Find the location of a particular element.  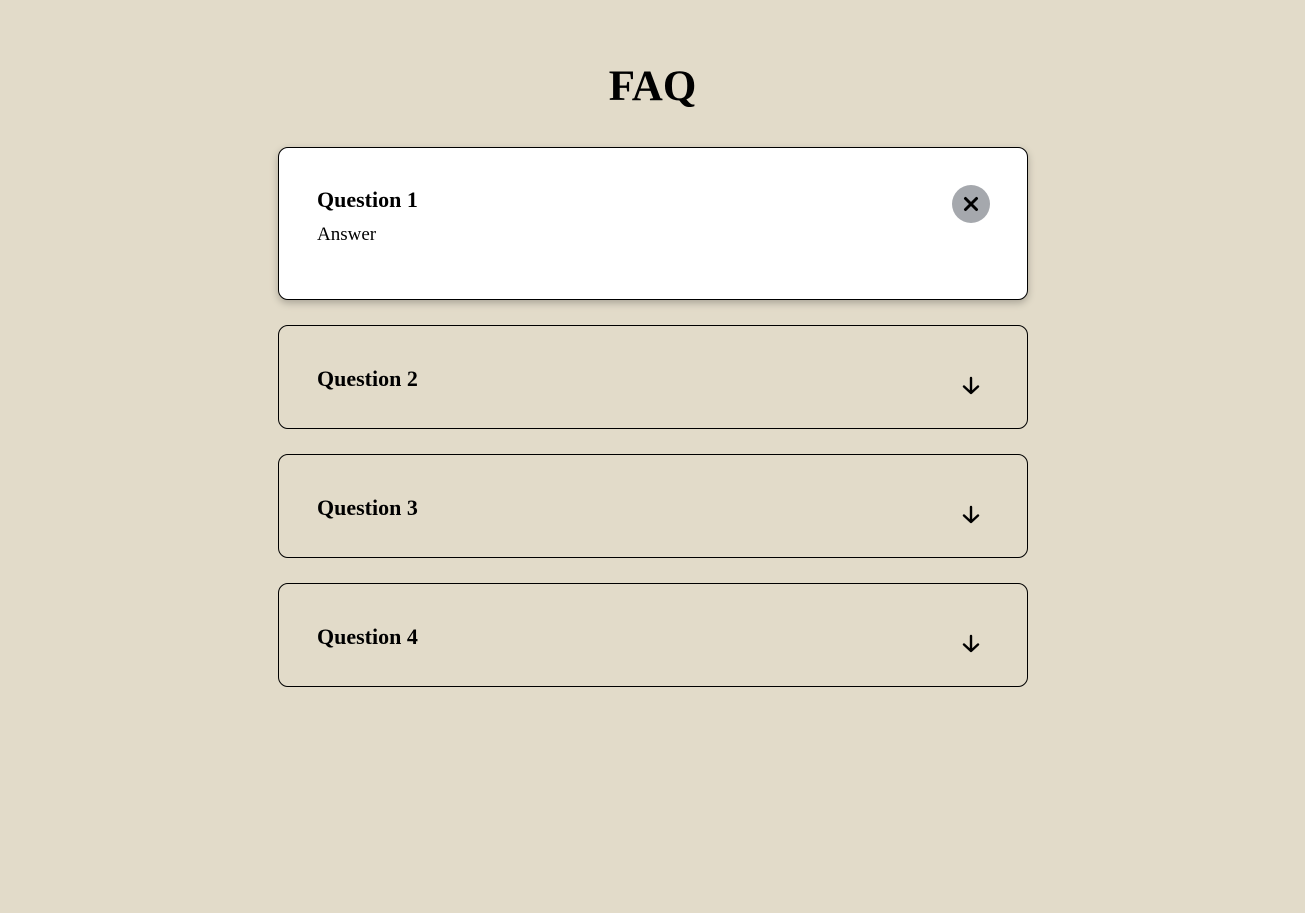

faq-item-3: Question 3 is located at coordinates (653, 506).